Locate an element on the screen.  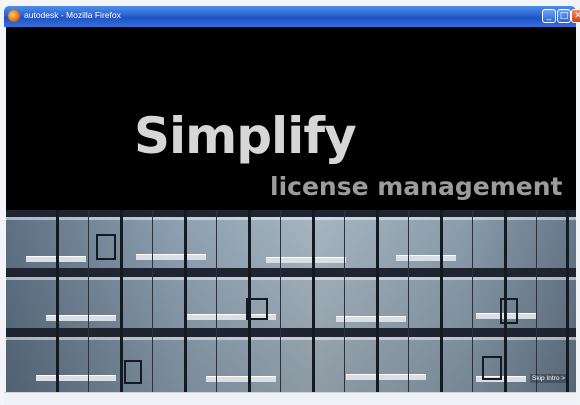
maximize-button: □ is located at coordinates (564, 16).